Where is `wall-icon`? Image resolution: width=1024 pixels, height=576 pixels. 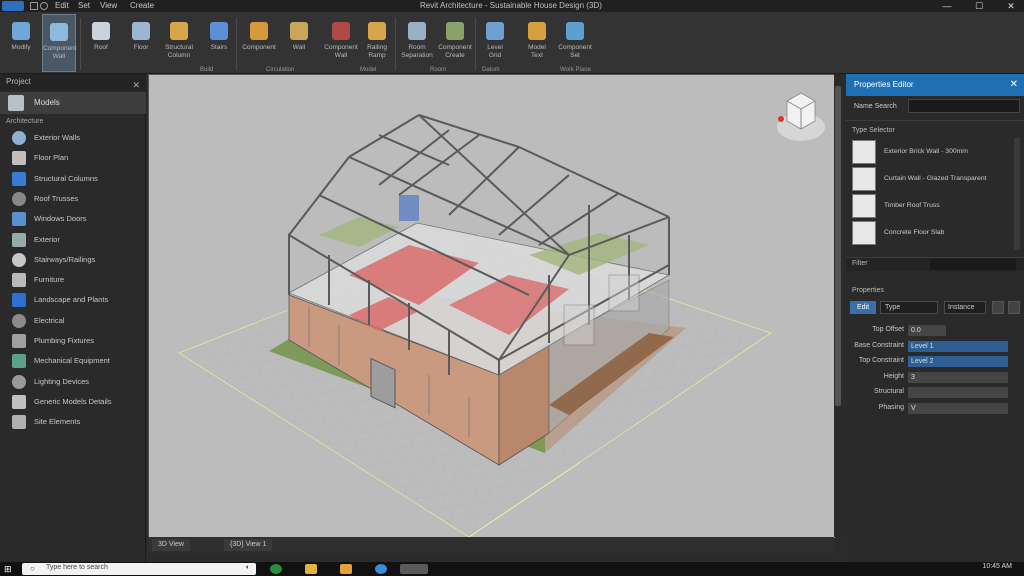 wall-icon is located at coordinates (19, 138).